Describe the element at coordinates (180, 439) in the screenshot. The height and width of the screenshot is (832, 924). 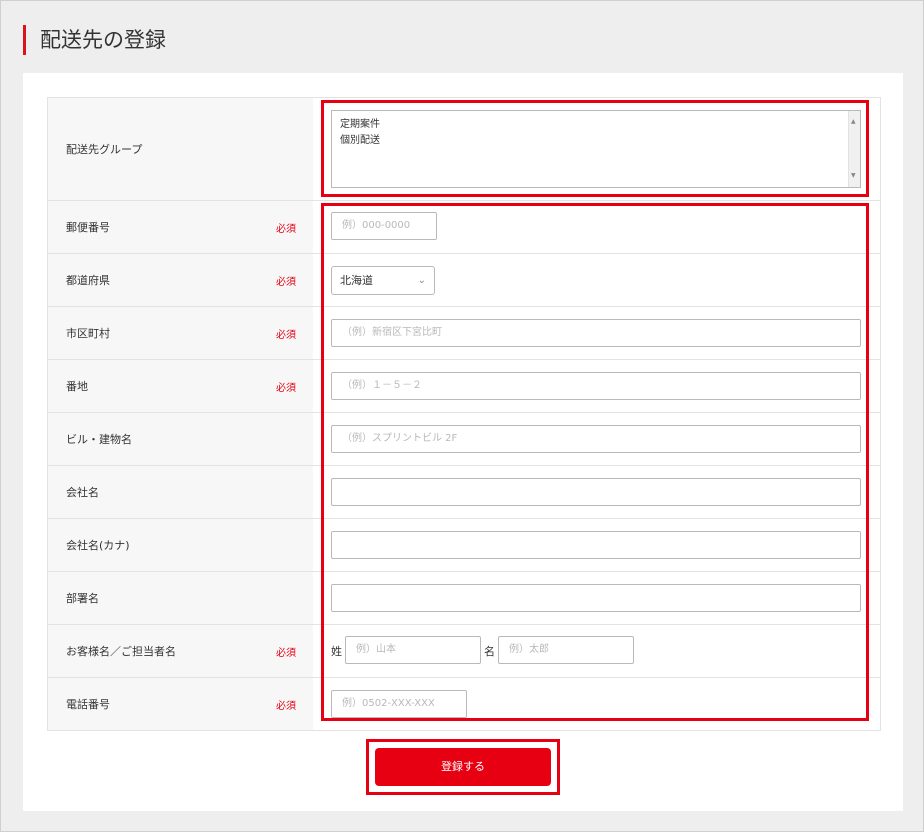
I see `field-label: ビル・建物名` at that location.